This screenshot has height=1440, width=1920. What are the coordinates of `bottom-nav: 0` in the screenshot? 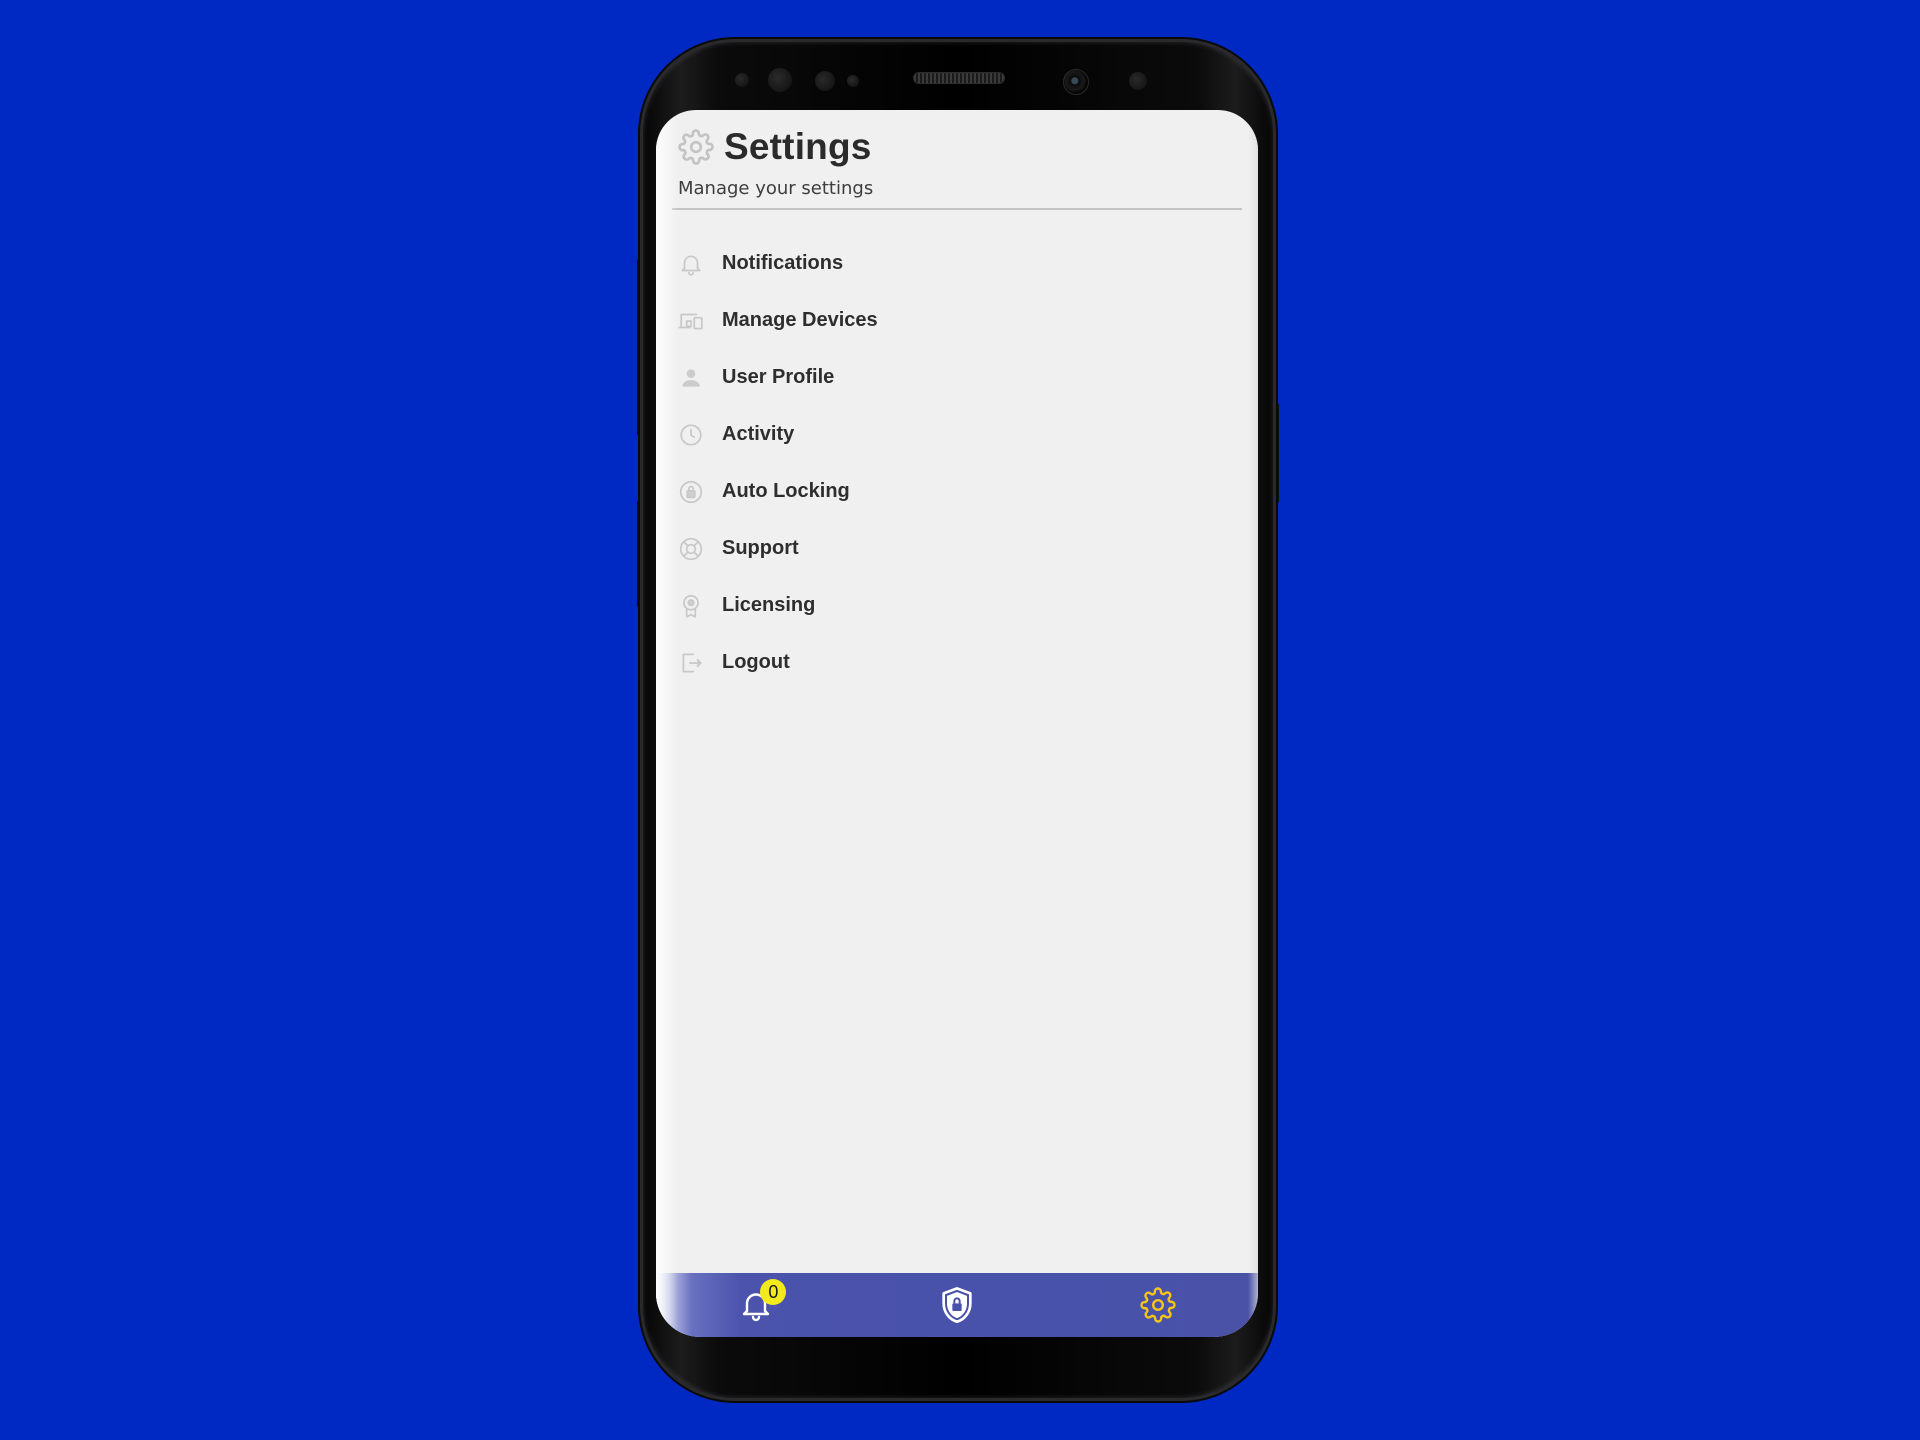 It's located at (957, 1305).